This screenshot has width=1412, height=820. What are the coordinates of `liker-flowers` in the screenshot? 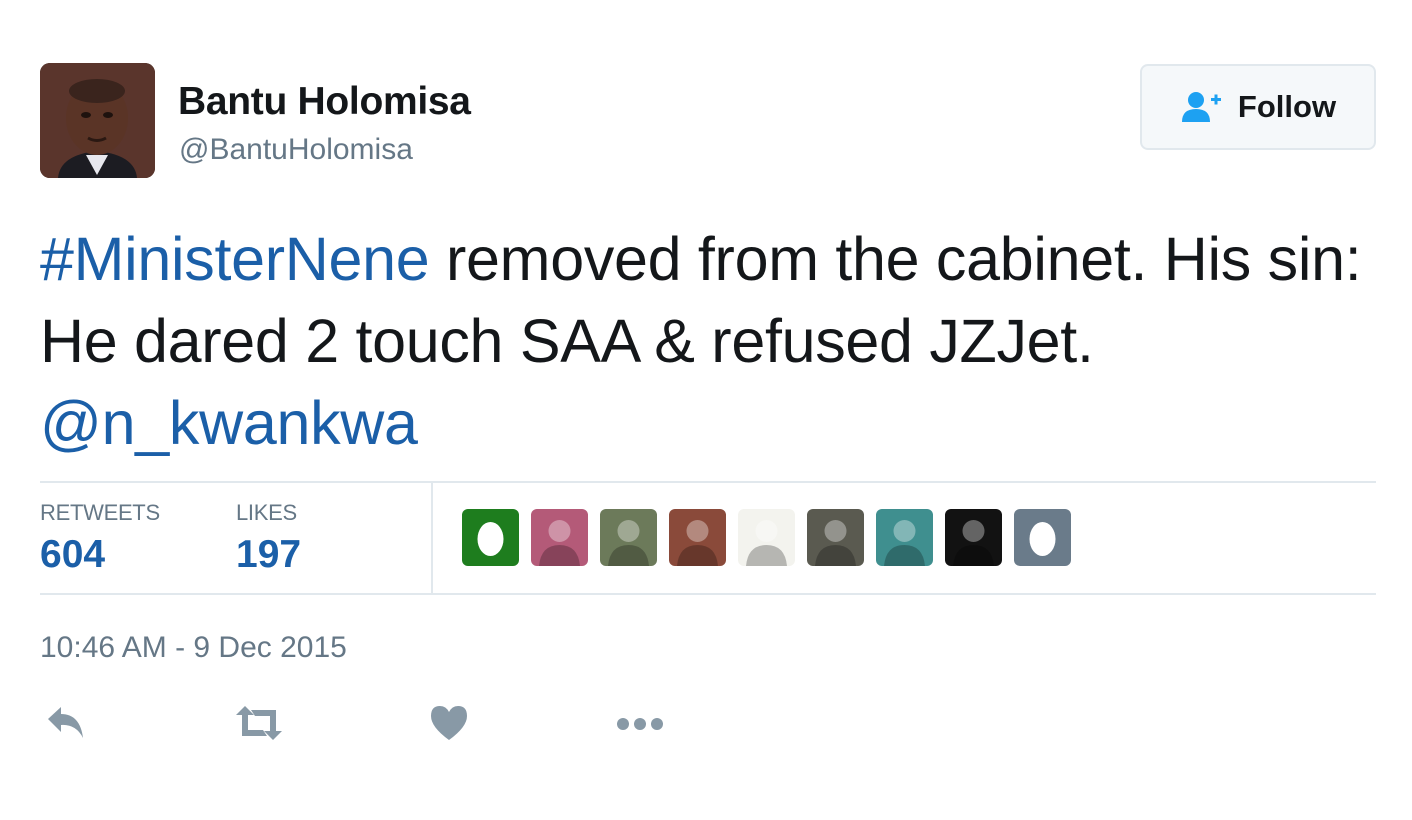 It's located at (559, 537).